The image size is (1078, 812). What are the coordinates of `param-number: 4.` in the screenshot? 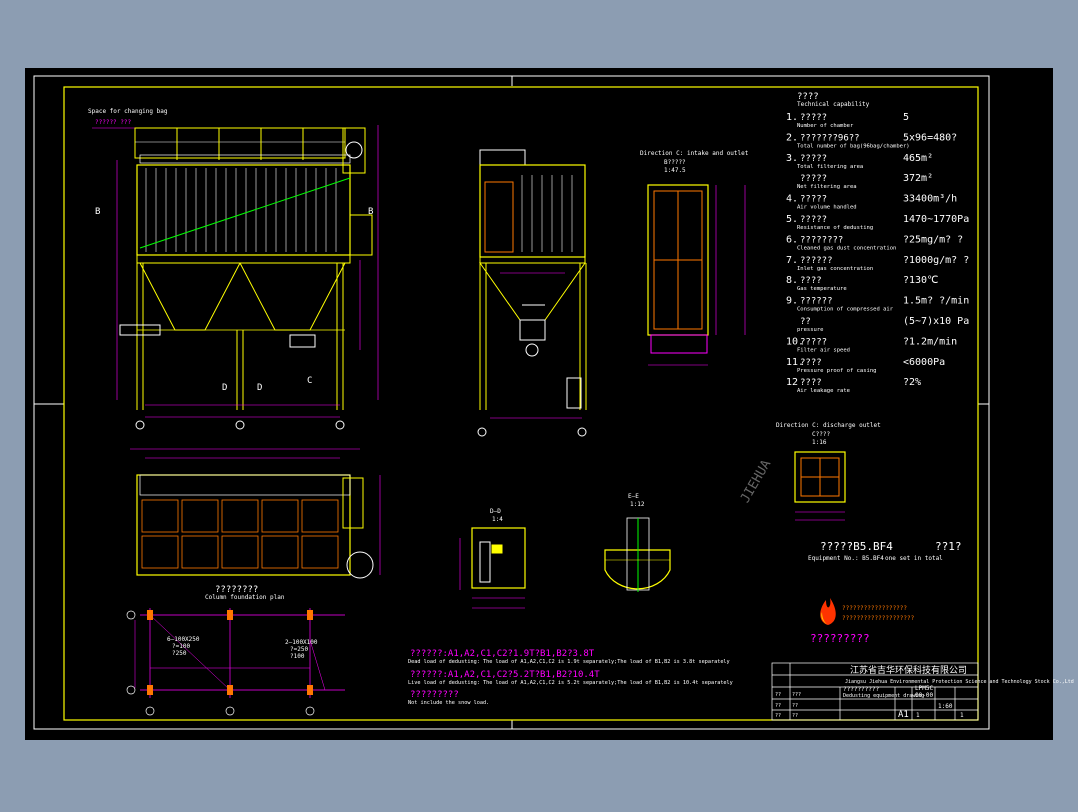 It's located at (792, 199).